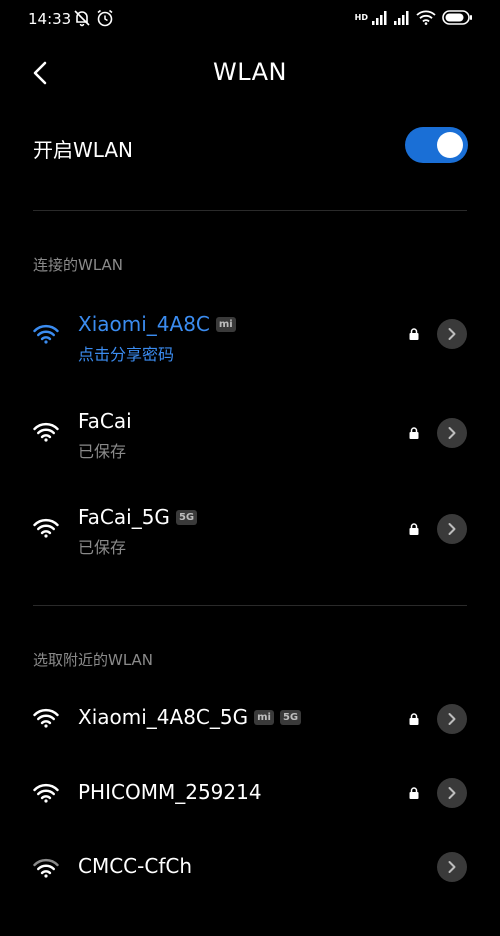 This screenshot has height=936, width=500. What do you see at coordinates (124, 517) in the screenshot?
I see `network-name: FaCai_5G` at bounding box center [124, 517].